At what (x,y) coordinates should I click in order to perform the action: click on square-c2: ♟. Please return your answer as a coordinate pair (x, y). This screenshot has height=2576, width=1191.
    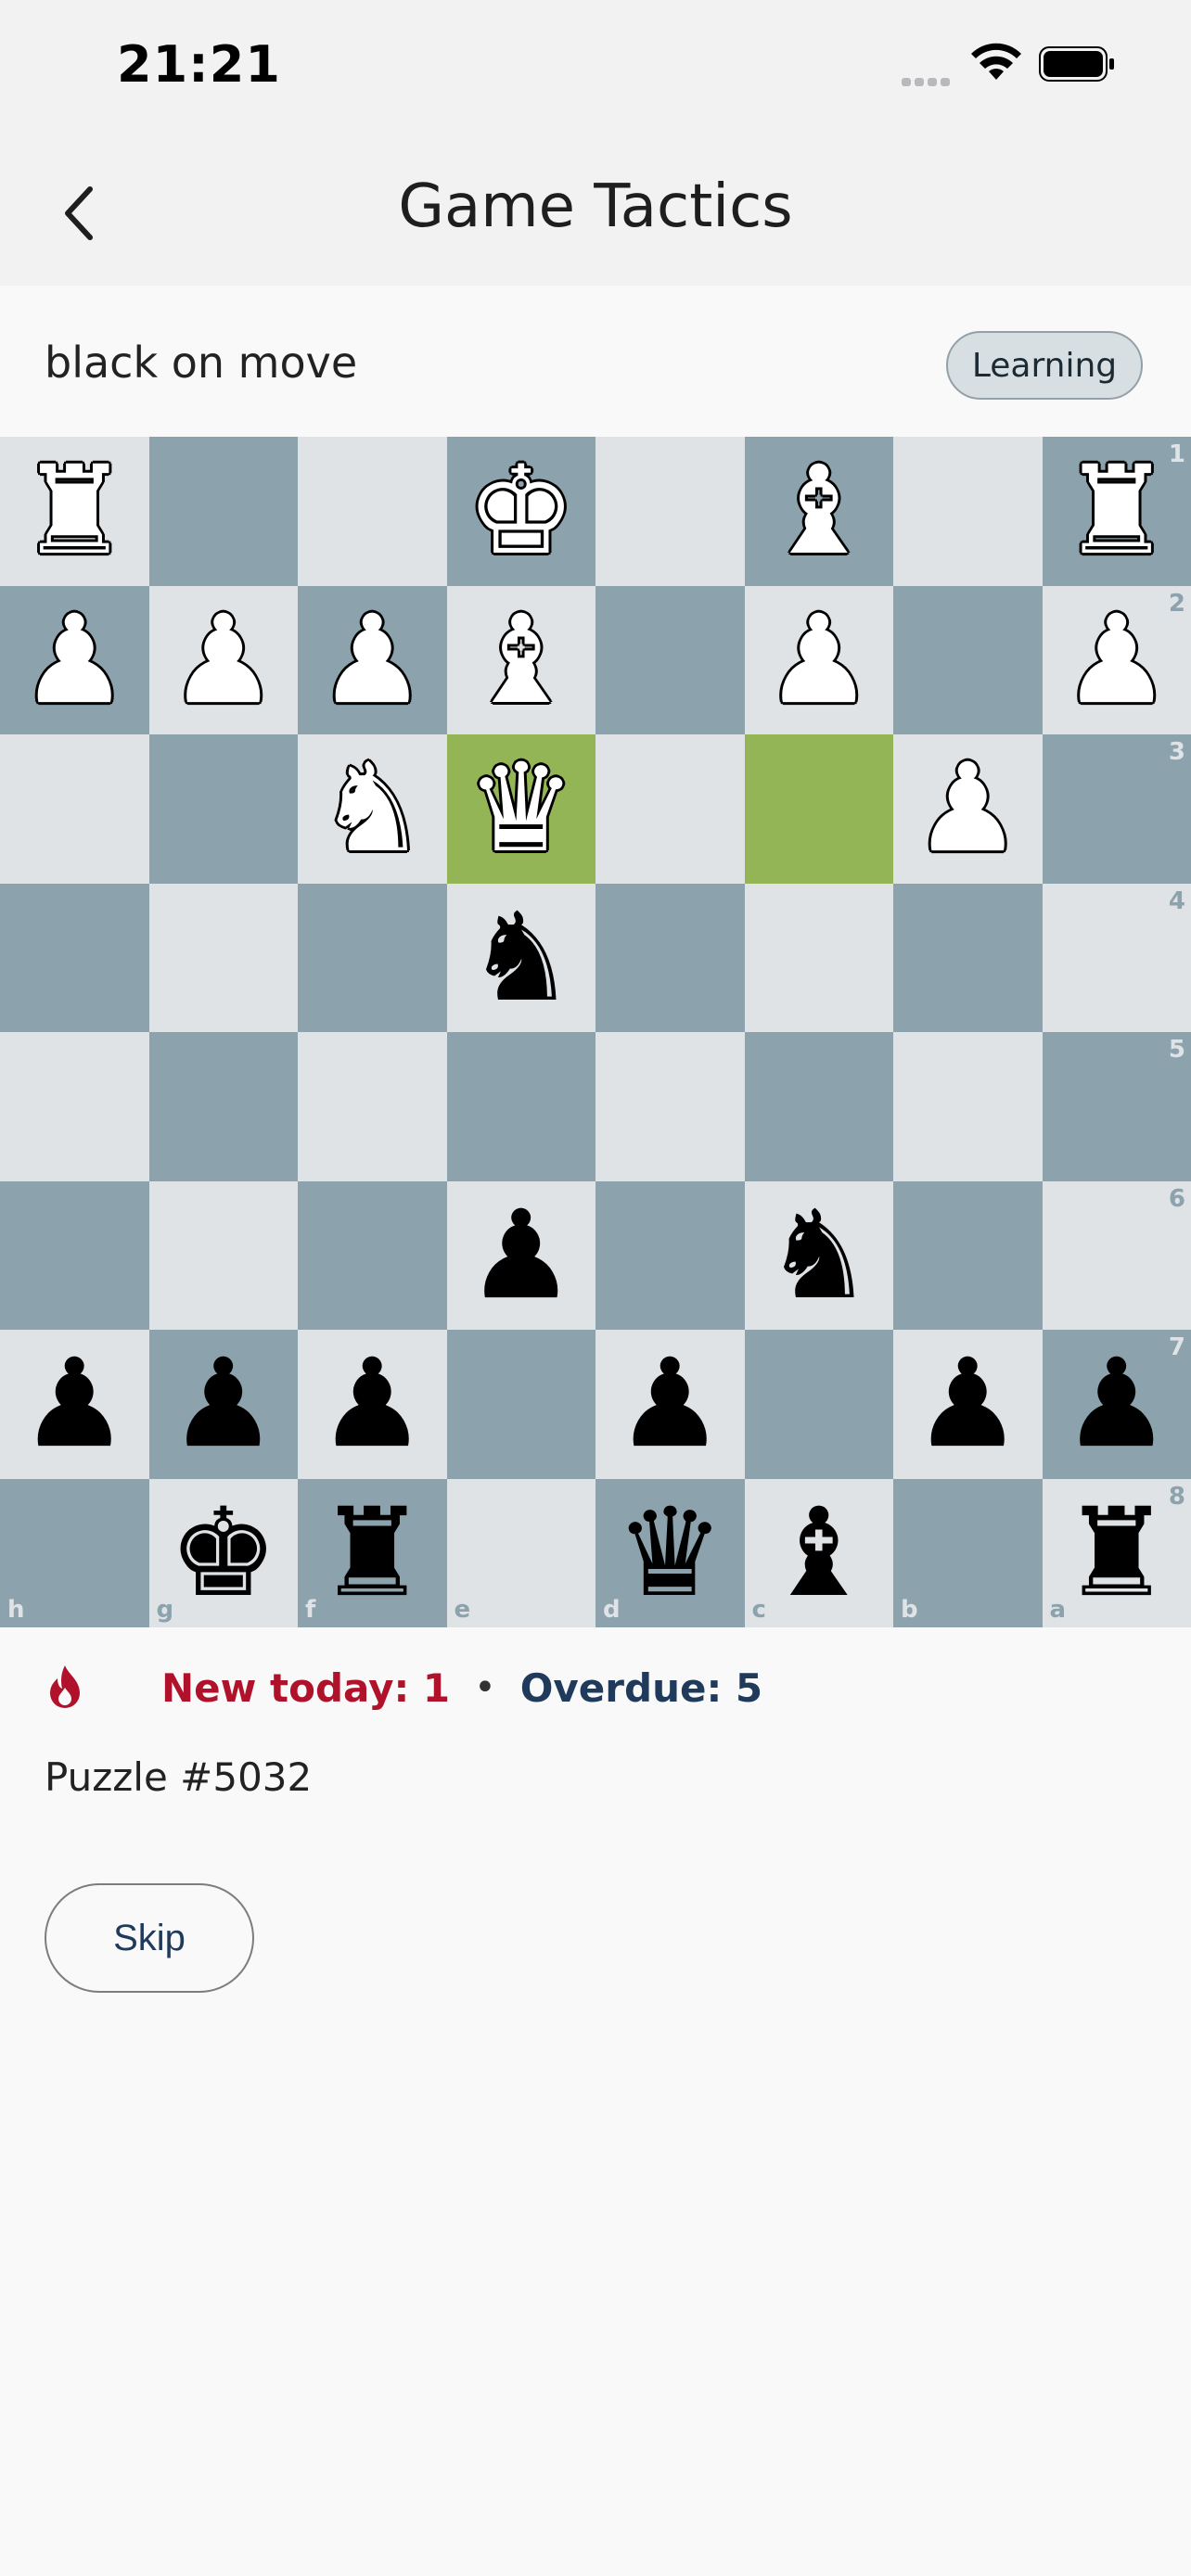
    Looking at the image, I should click on (818, 659).